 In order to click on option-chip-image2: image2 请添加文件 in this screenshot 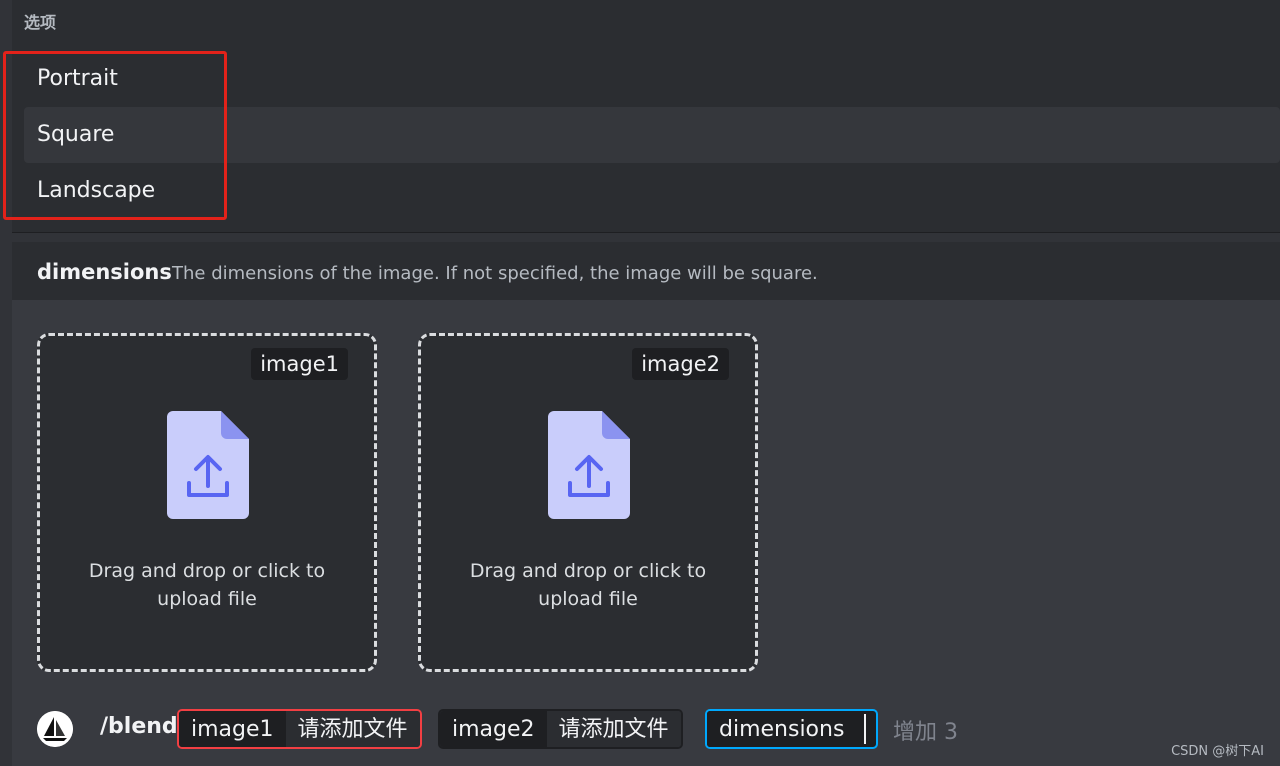, I will do `click(560, 729)`.